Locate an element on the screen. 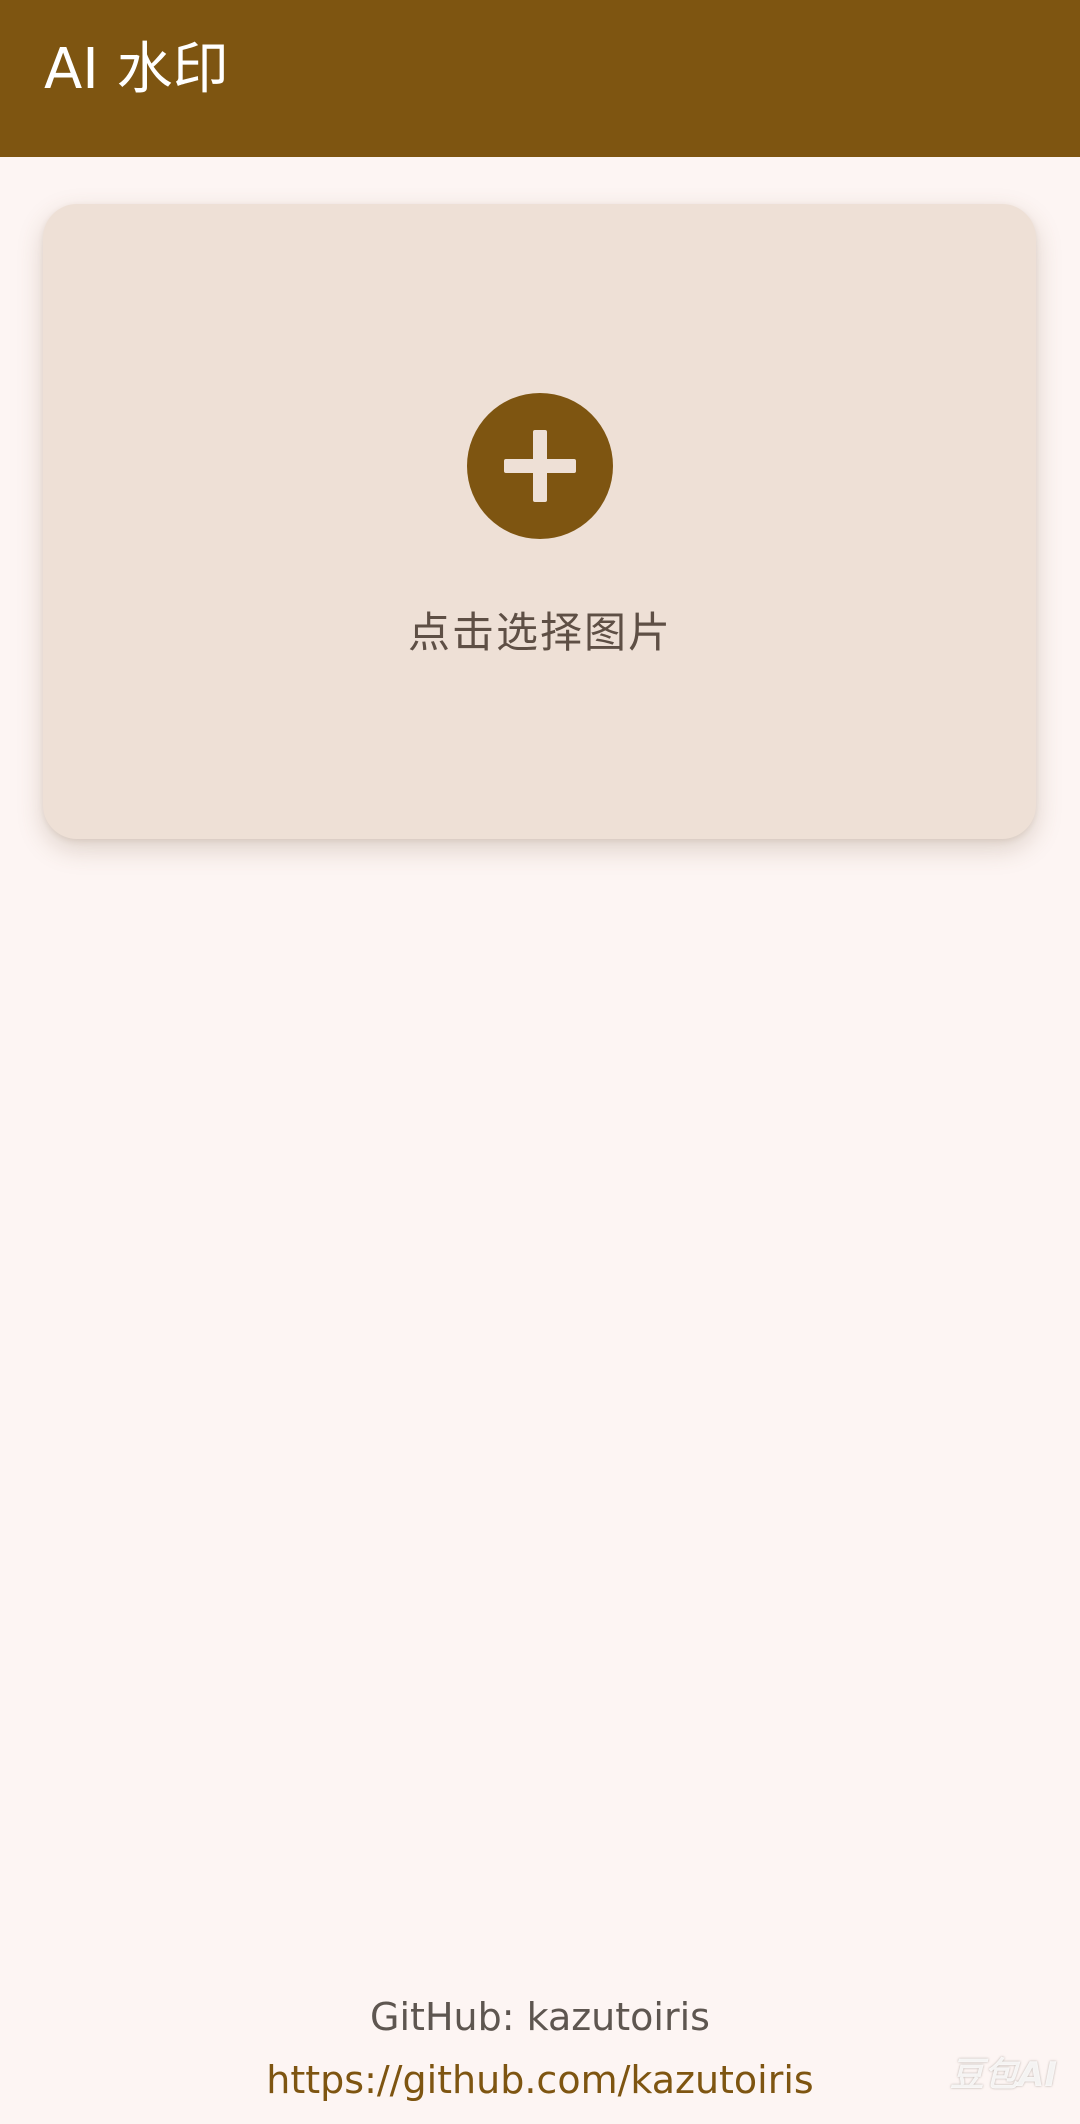 The image size is (1080, 2124). watermark: 豆包AI is located at coordinates (1003, 2075).